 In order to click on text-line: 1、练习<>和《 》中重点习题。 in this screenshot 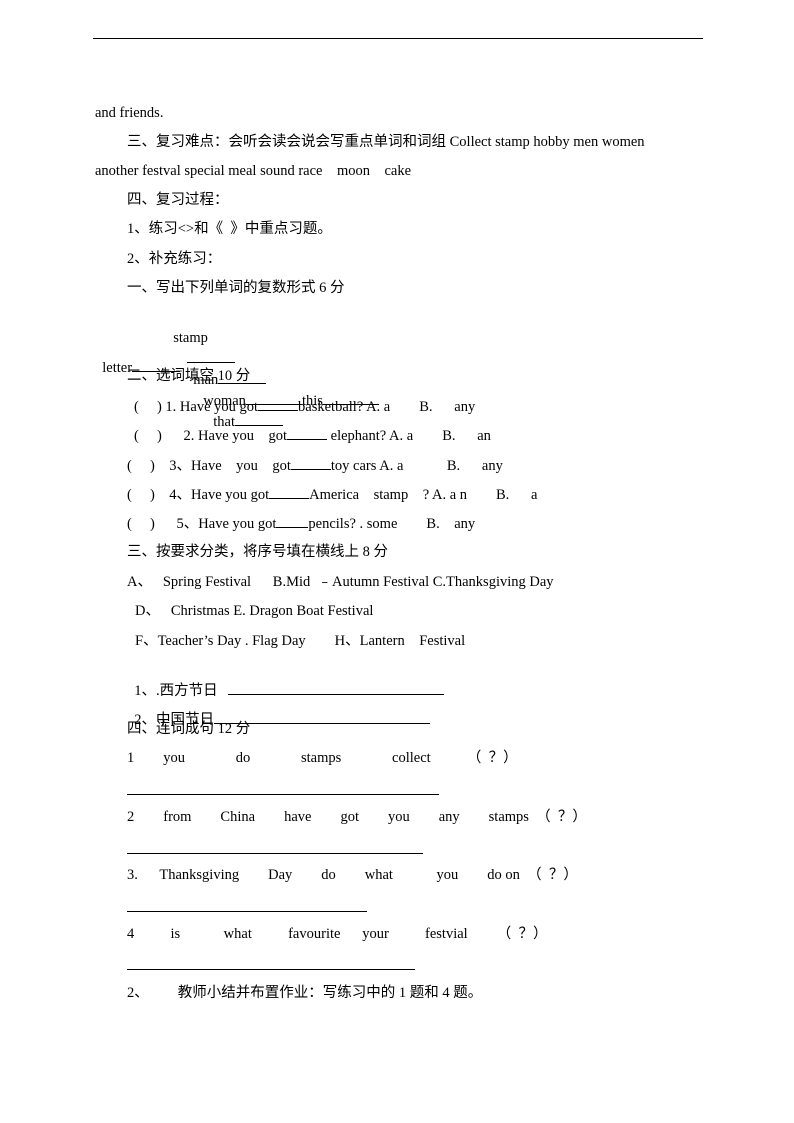, I will do `click(229, 229)`.